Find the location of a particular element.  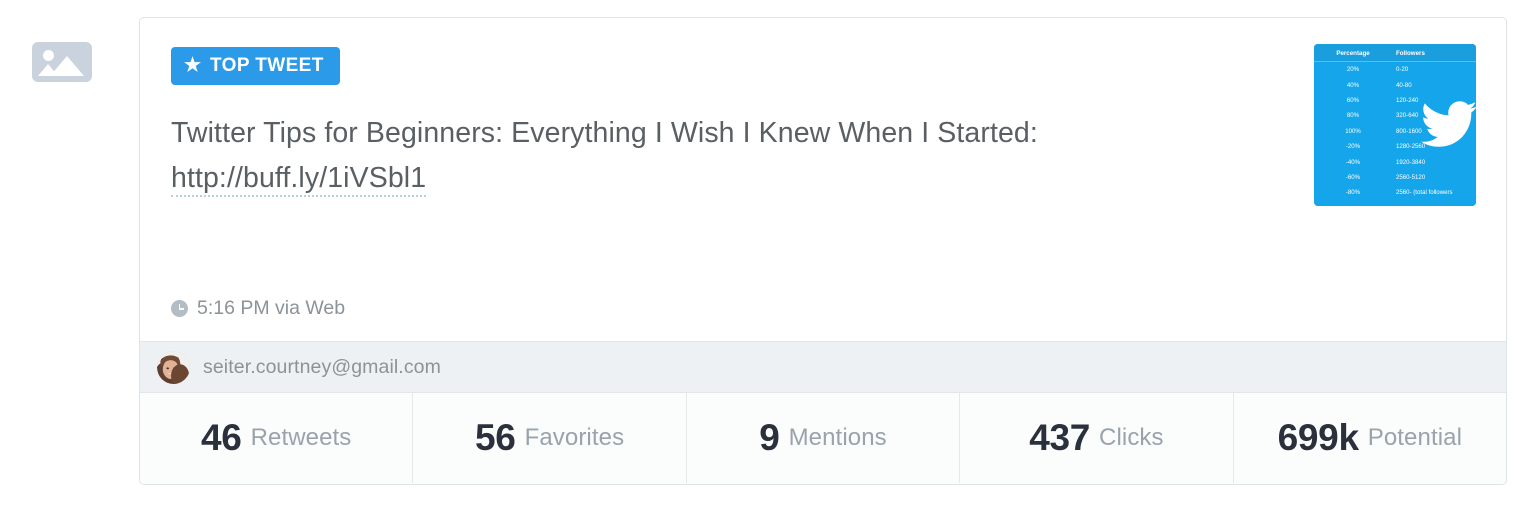

stat-cell-favorites: 56 Favorites is located at coordinates (550, 438).